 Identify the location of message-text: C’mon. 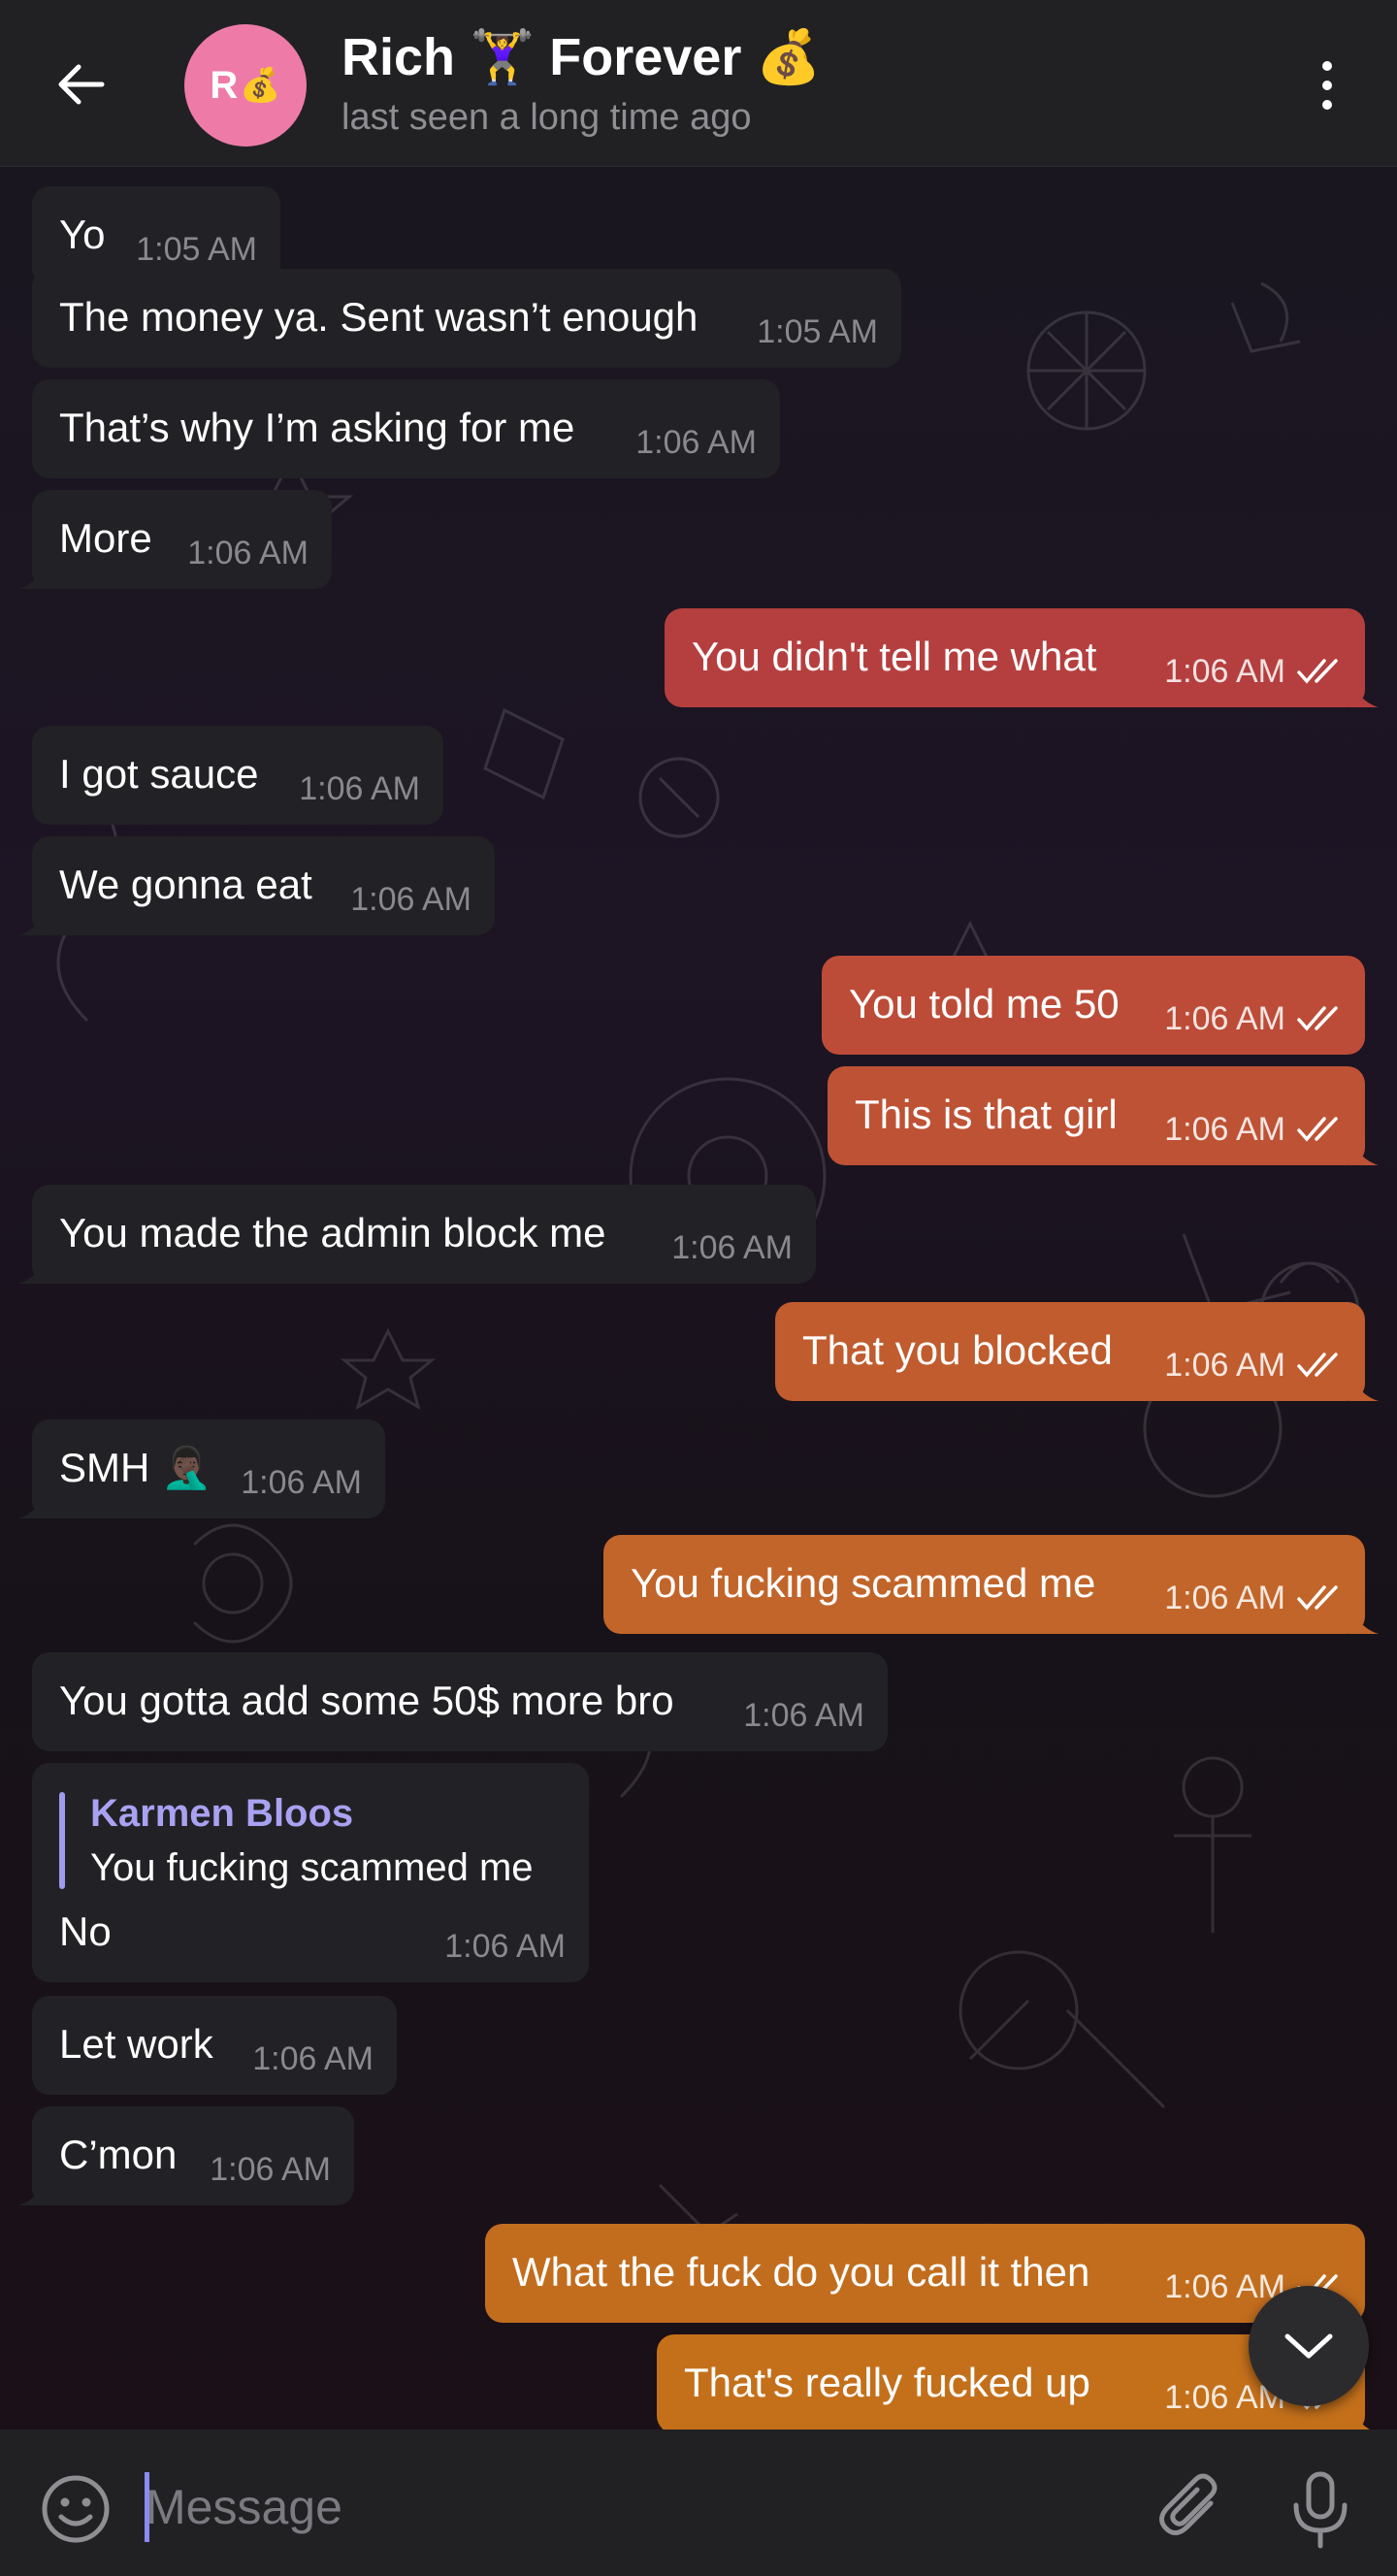
(118, 2154).